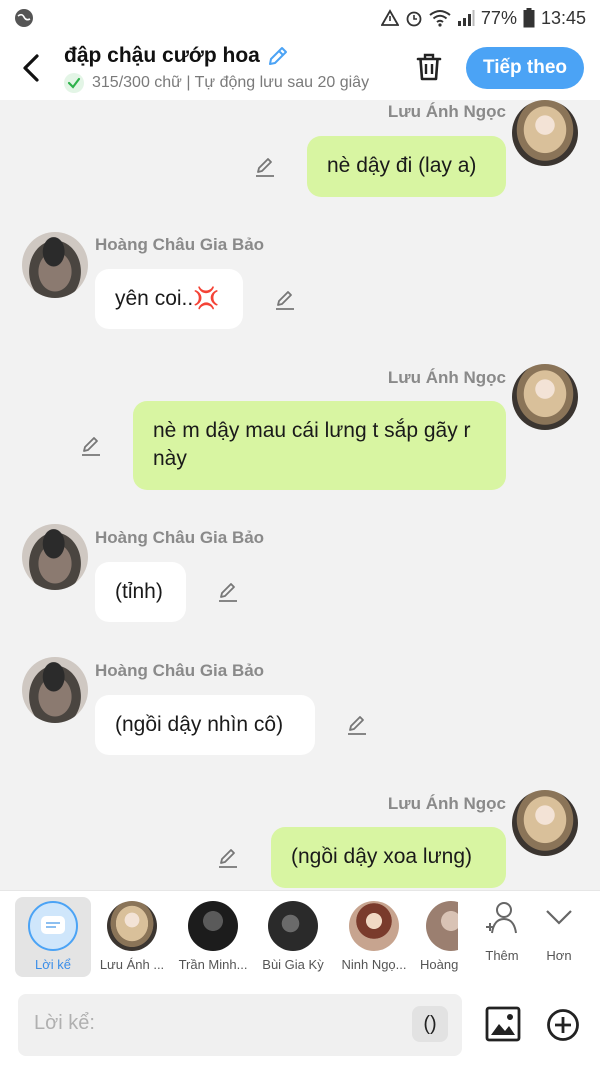 This screenshot has height=1067, width=600. What do you see at coordinates (300, 18) in the screenshot?
I see `status-bar: 77% 13:45` at bounding box center [300, 18].